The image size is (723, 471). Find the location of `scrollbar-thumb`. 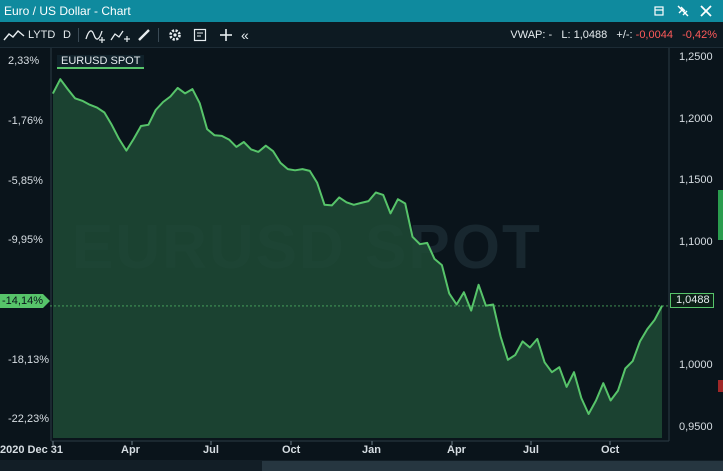

scrollbar-thumb is located at coordinates (492, 466).